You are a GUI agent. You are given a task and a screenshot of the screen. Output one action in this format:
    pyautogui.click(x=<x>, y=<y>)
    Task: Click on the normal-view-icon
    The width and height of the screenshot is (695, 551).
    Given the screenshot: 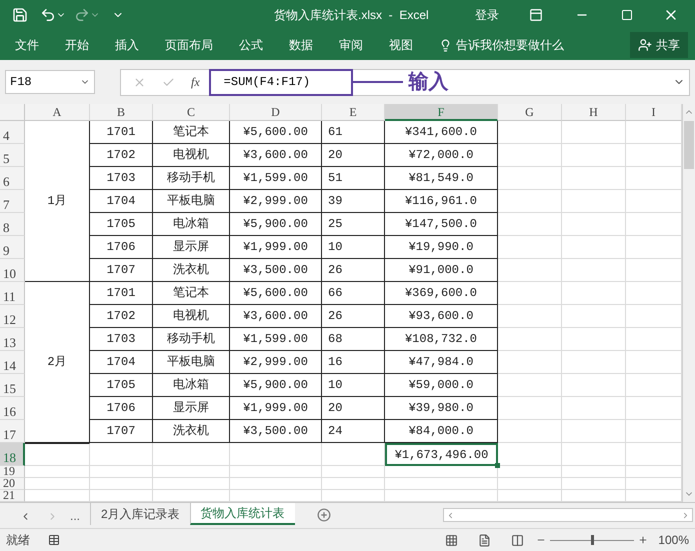 What is the action you would take?
    pyautogui.click(x=451, y=540)
    